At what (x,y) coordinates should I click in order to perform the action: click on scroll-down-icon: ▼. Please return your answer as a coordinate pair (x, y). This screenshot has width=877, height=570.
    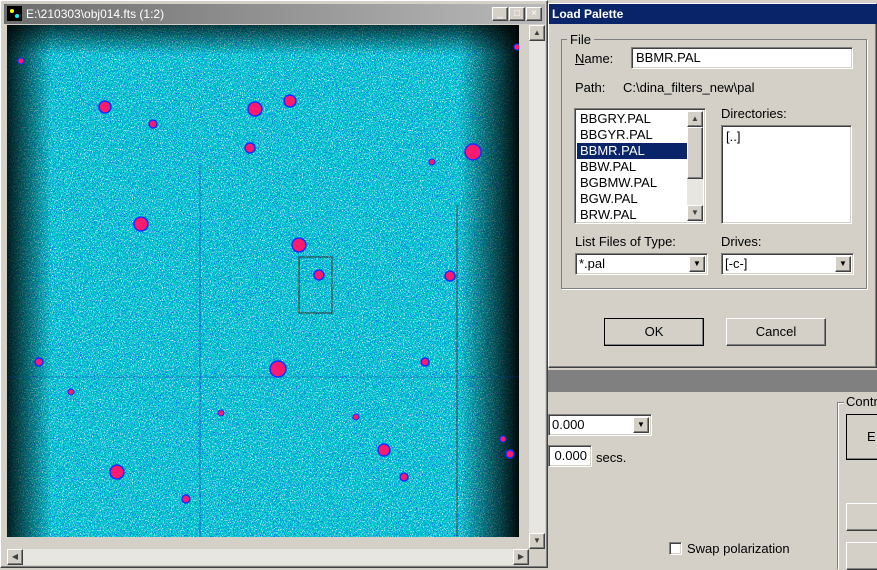
    Looking at the image, I should click on (537, 541).